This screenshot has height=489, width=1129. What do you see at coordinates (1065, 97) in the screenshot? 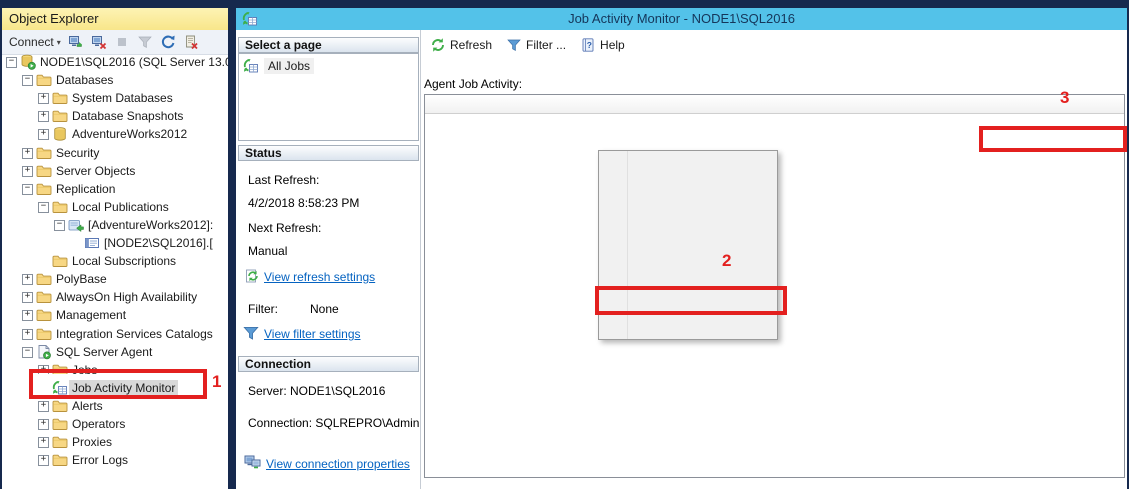
I see `annotation-number-3: 3` at bounding box center [1065, 97].